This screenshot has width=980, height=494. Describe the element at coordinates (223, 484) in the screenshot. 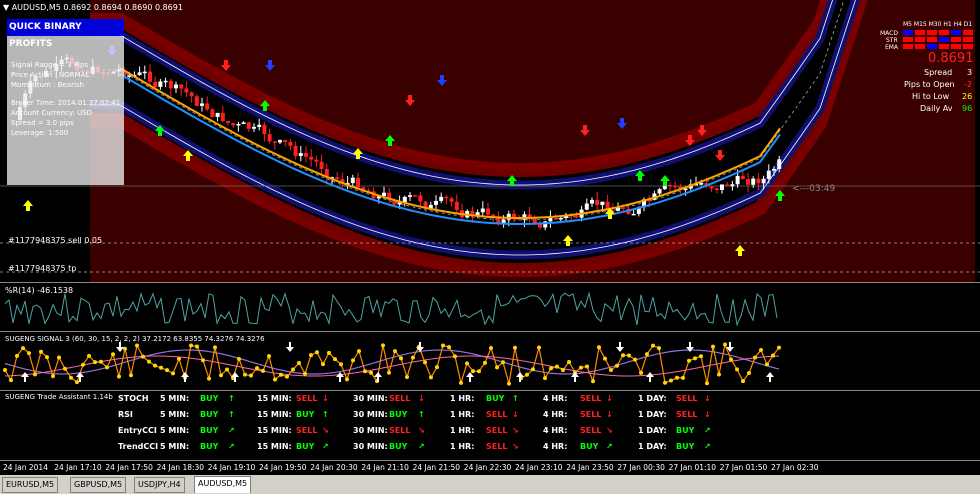

I see `chart-tab: AUDUSD,M5` at that location.